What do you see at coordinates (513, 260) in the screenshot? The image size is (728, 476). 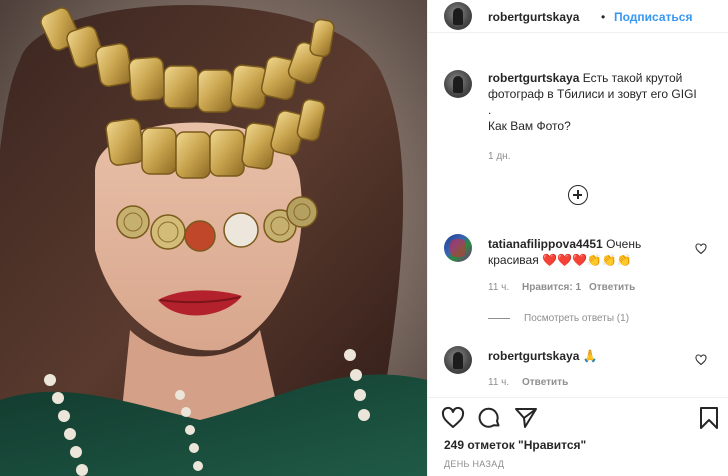 I see `comment-line-2: красивая` at bounding box center [513, 260].